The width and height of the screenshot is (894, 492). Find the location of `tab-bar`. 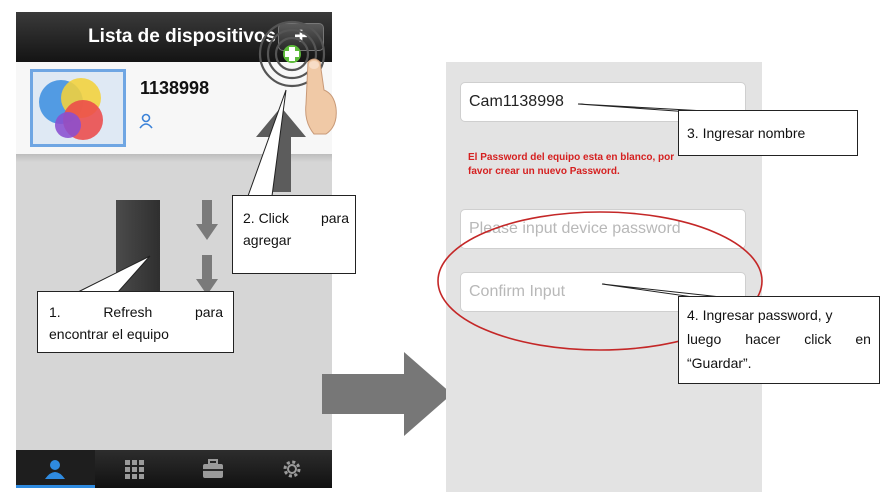

tab-bar is located at coordinates (174, 469).